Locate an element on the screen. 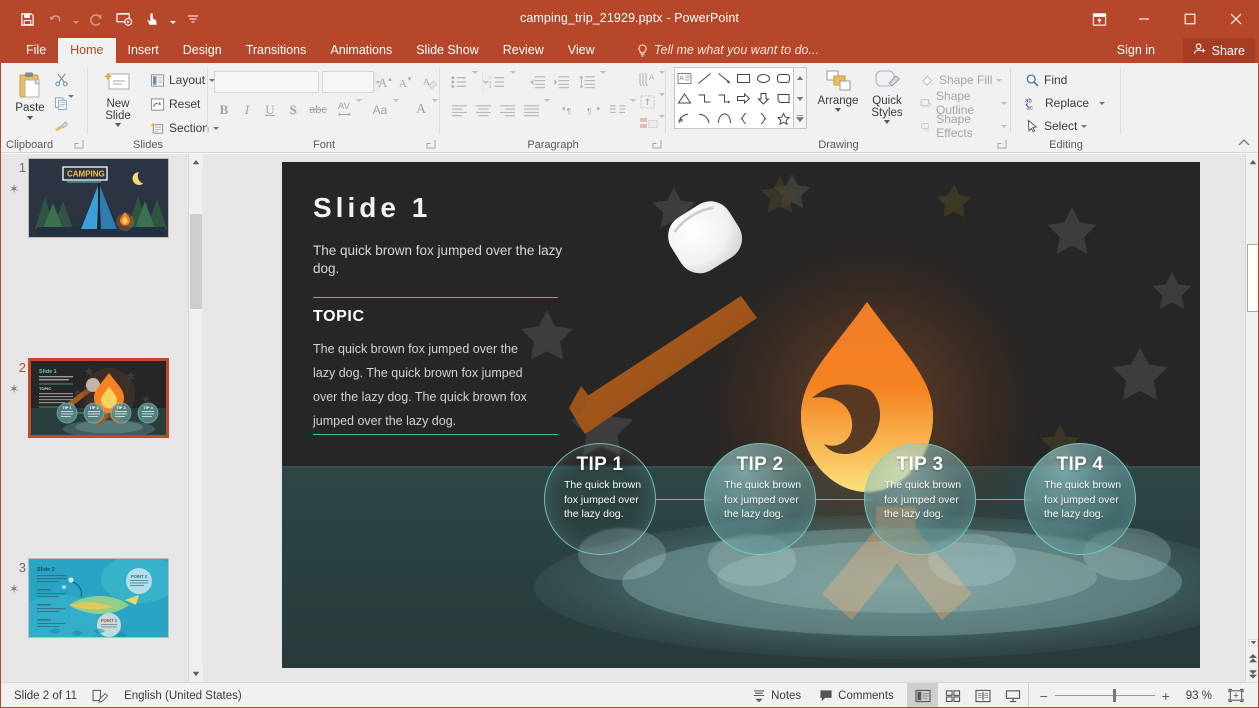 The width and height of the screenshot is (1259, 708). minimize-button is located at coordinates (1144, 19).